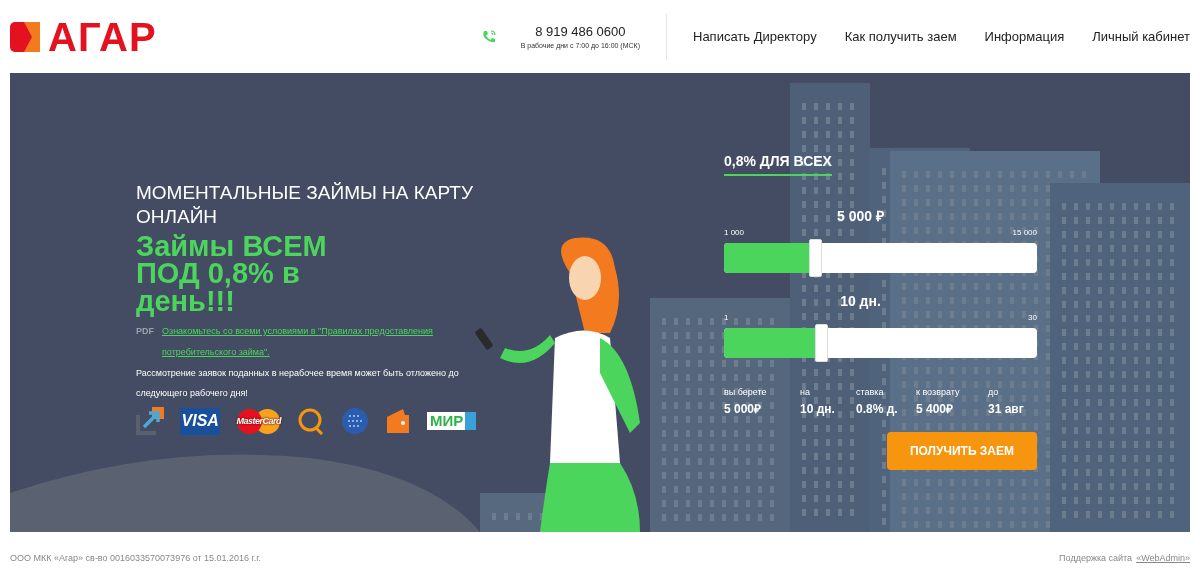  Describe the element at coordinates (743, 409) in the screenshot. I see `summary-value: 5 000₽` at that location.